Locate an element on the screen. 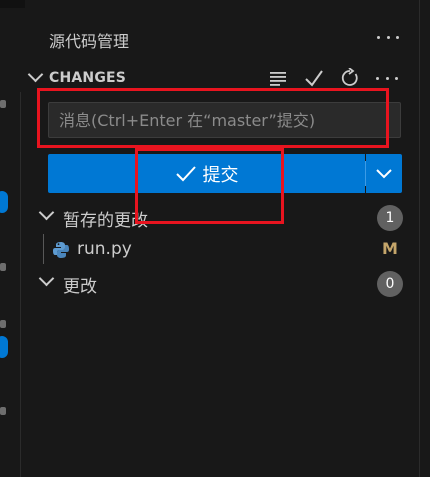  activity-bar-edge is located at coordinates (12, 4).